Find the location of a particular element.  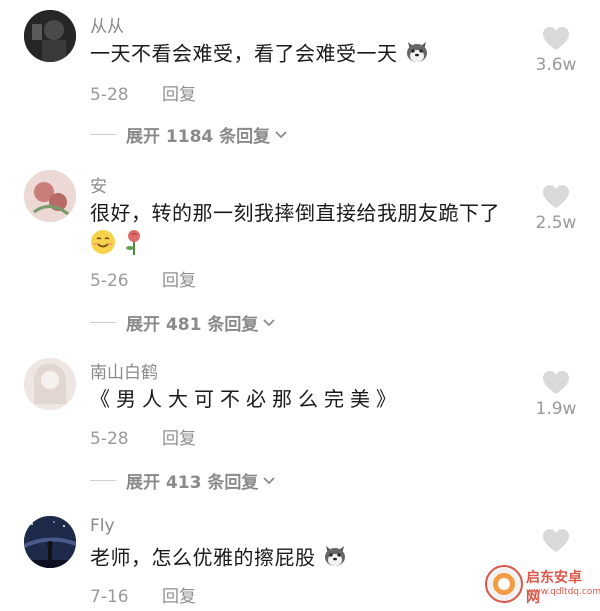

site-watermark: 启东安卓网 www.qdltdq.com is located at coordinates (541, 584).